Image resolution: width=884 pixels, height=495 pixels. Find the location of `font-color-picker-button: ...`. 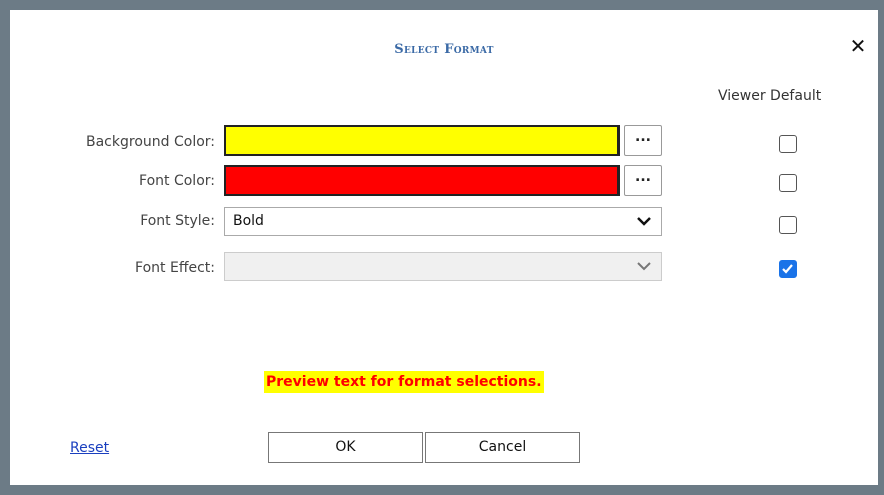

font-color-picker-button: ... is located at coordinates (643, 180).